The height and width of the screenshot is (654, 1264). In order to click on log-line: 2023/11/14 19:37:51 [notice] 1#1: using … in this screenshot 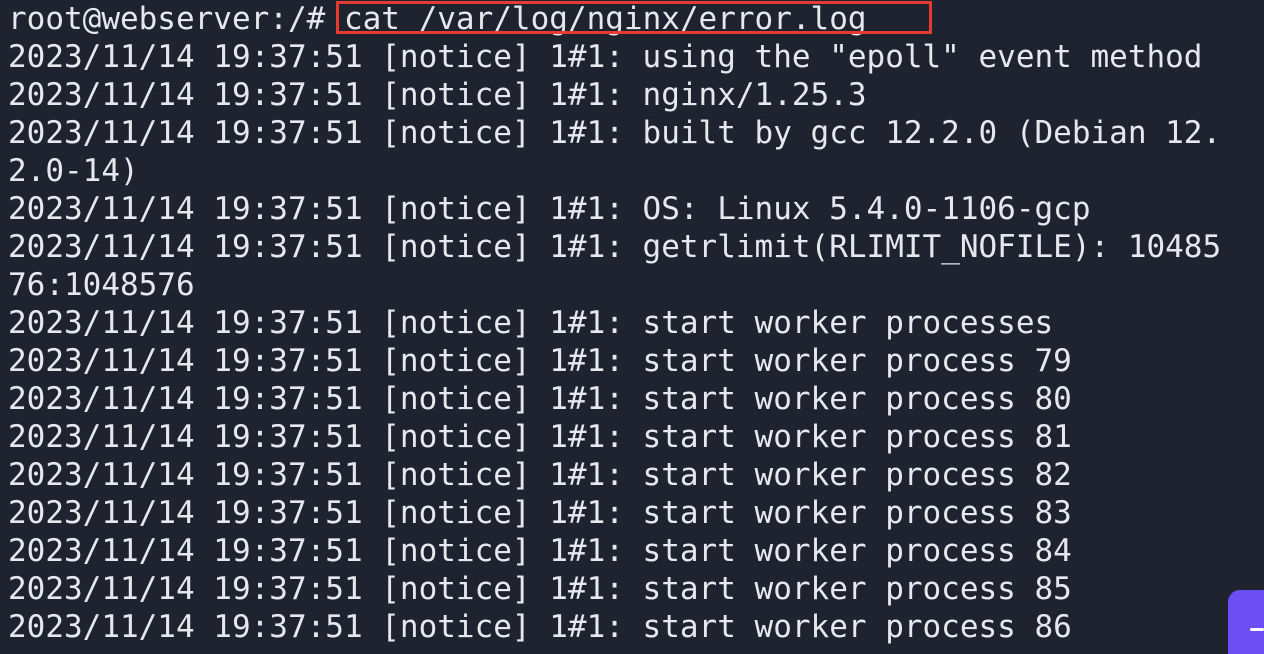, I will do `click(605, 57)`.